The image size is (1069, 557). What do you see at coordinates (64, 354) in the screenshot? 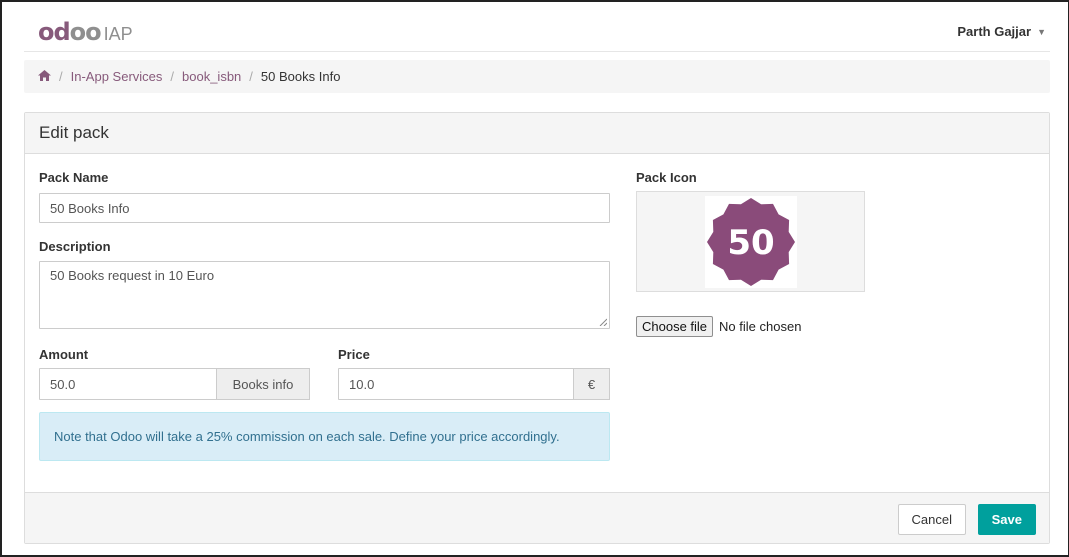
I see `amount-label: Amount` at bounding box center [64, 354].